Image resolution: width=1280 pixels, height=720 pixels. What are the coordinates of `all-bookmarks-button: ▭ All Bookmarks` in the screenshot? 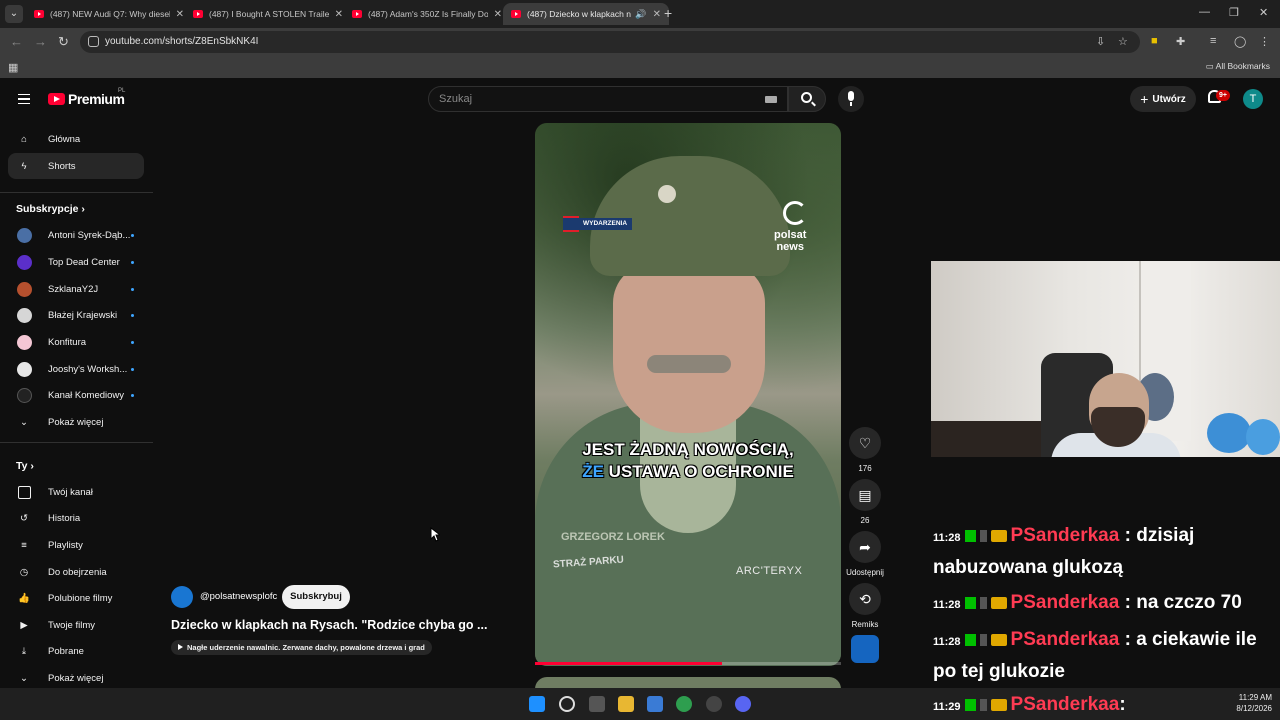 It's located at (1238, 66).